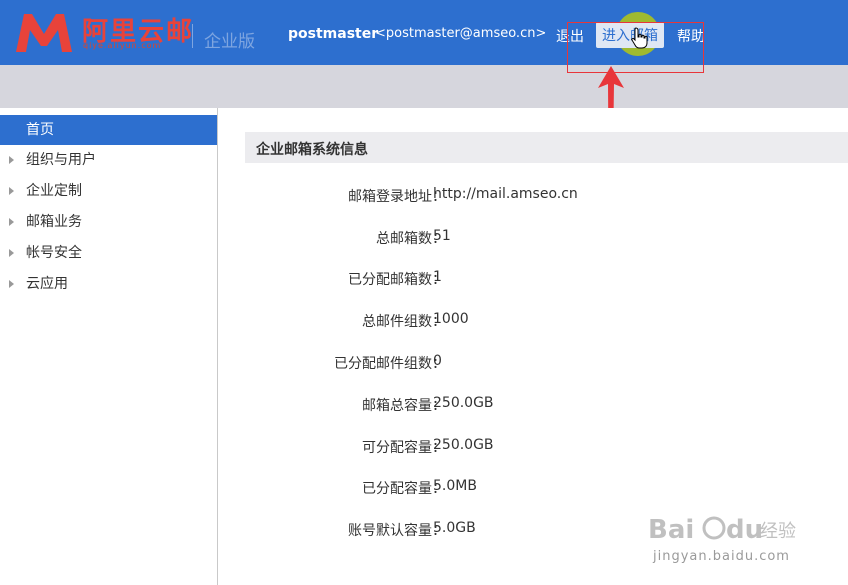  What do you see at coordinates (461, 33) in the screenshot?
I see `user-email: <postmaster@amseo.cn>` at bounding box center [461, 33].